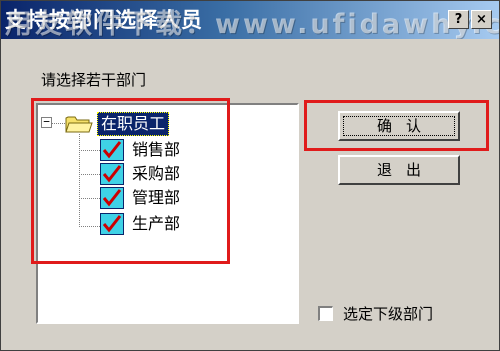  Describe the element at coordinates (388, 313) in the screenshot. I see `include-subordinate-label: 选定下级部门` at that location.